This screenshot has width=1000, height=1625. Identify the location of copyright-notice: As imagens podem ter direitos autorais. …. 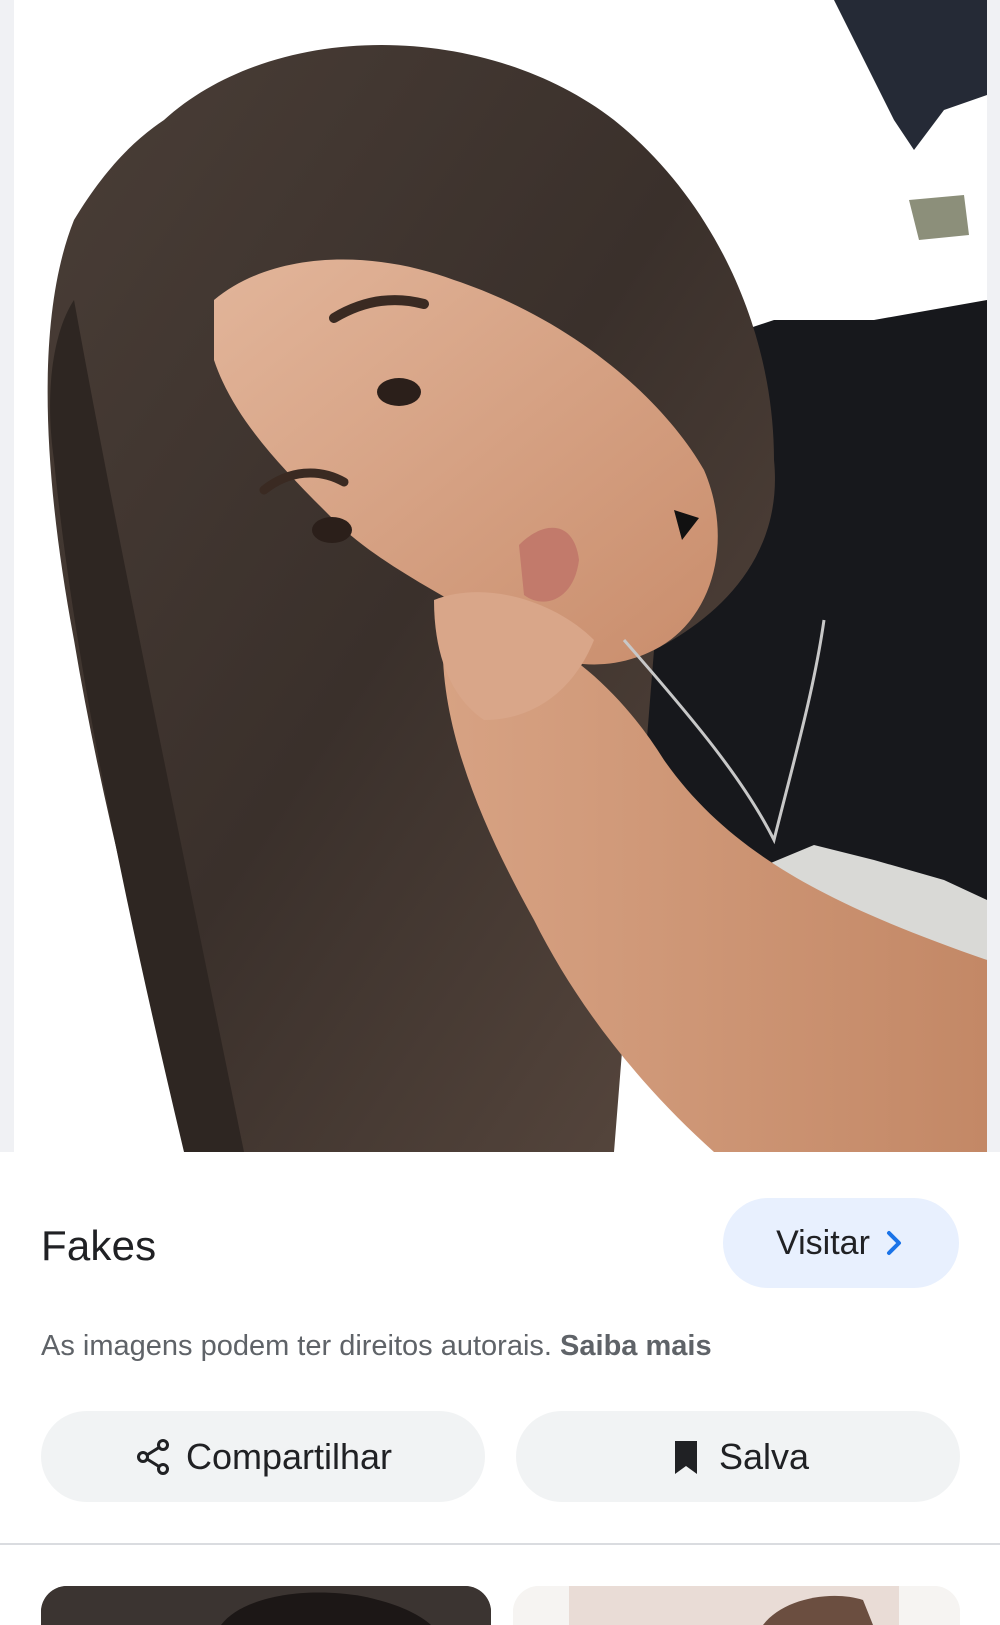
(376, 1346).